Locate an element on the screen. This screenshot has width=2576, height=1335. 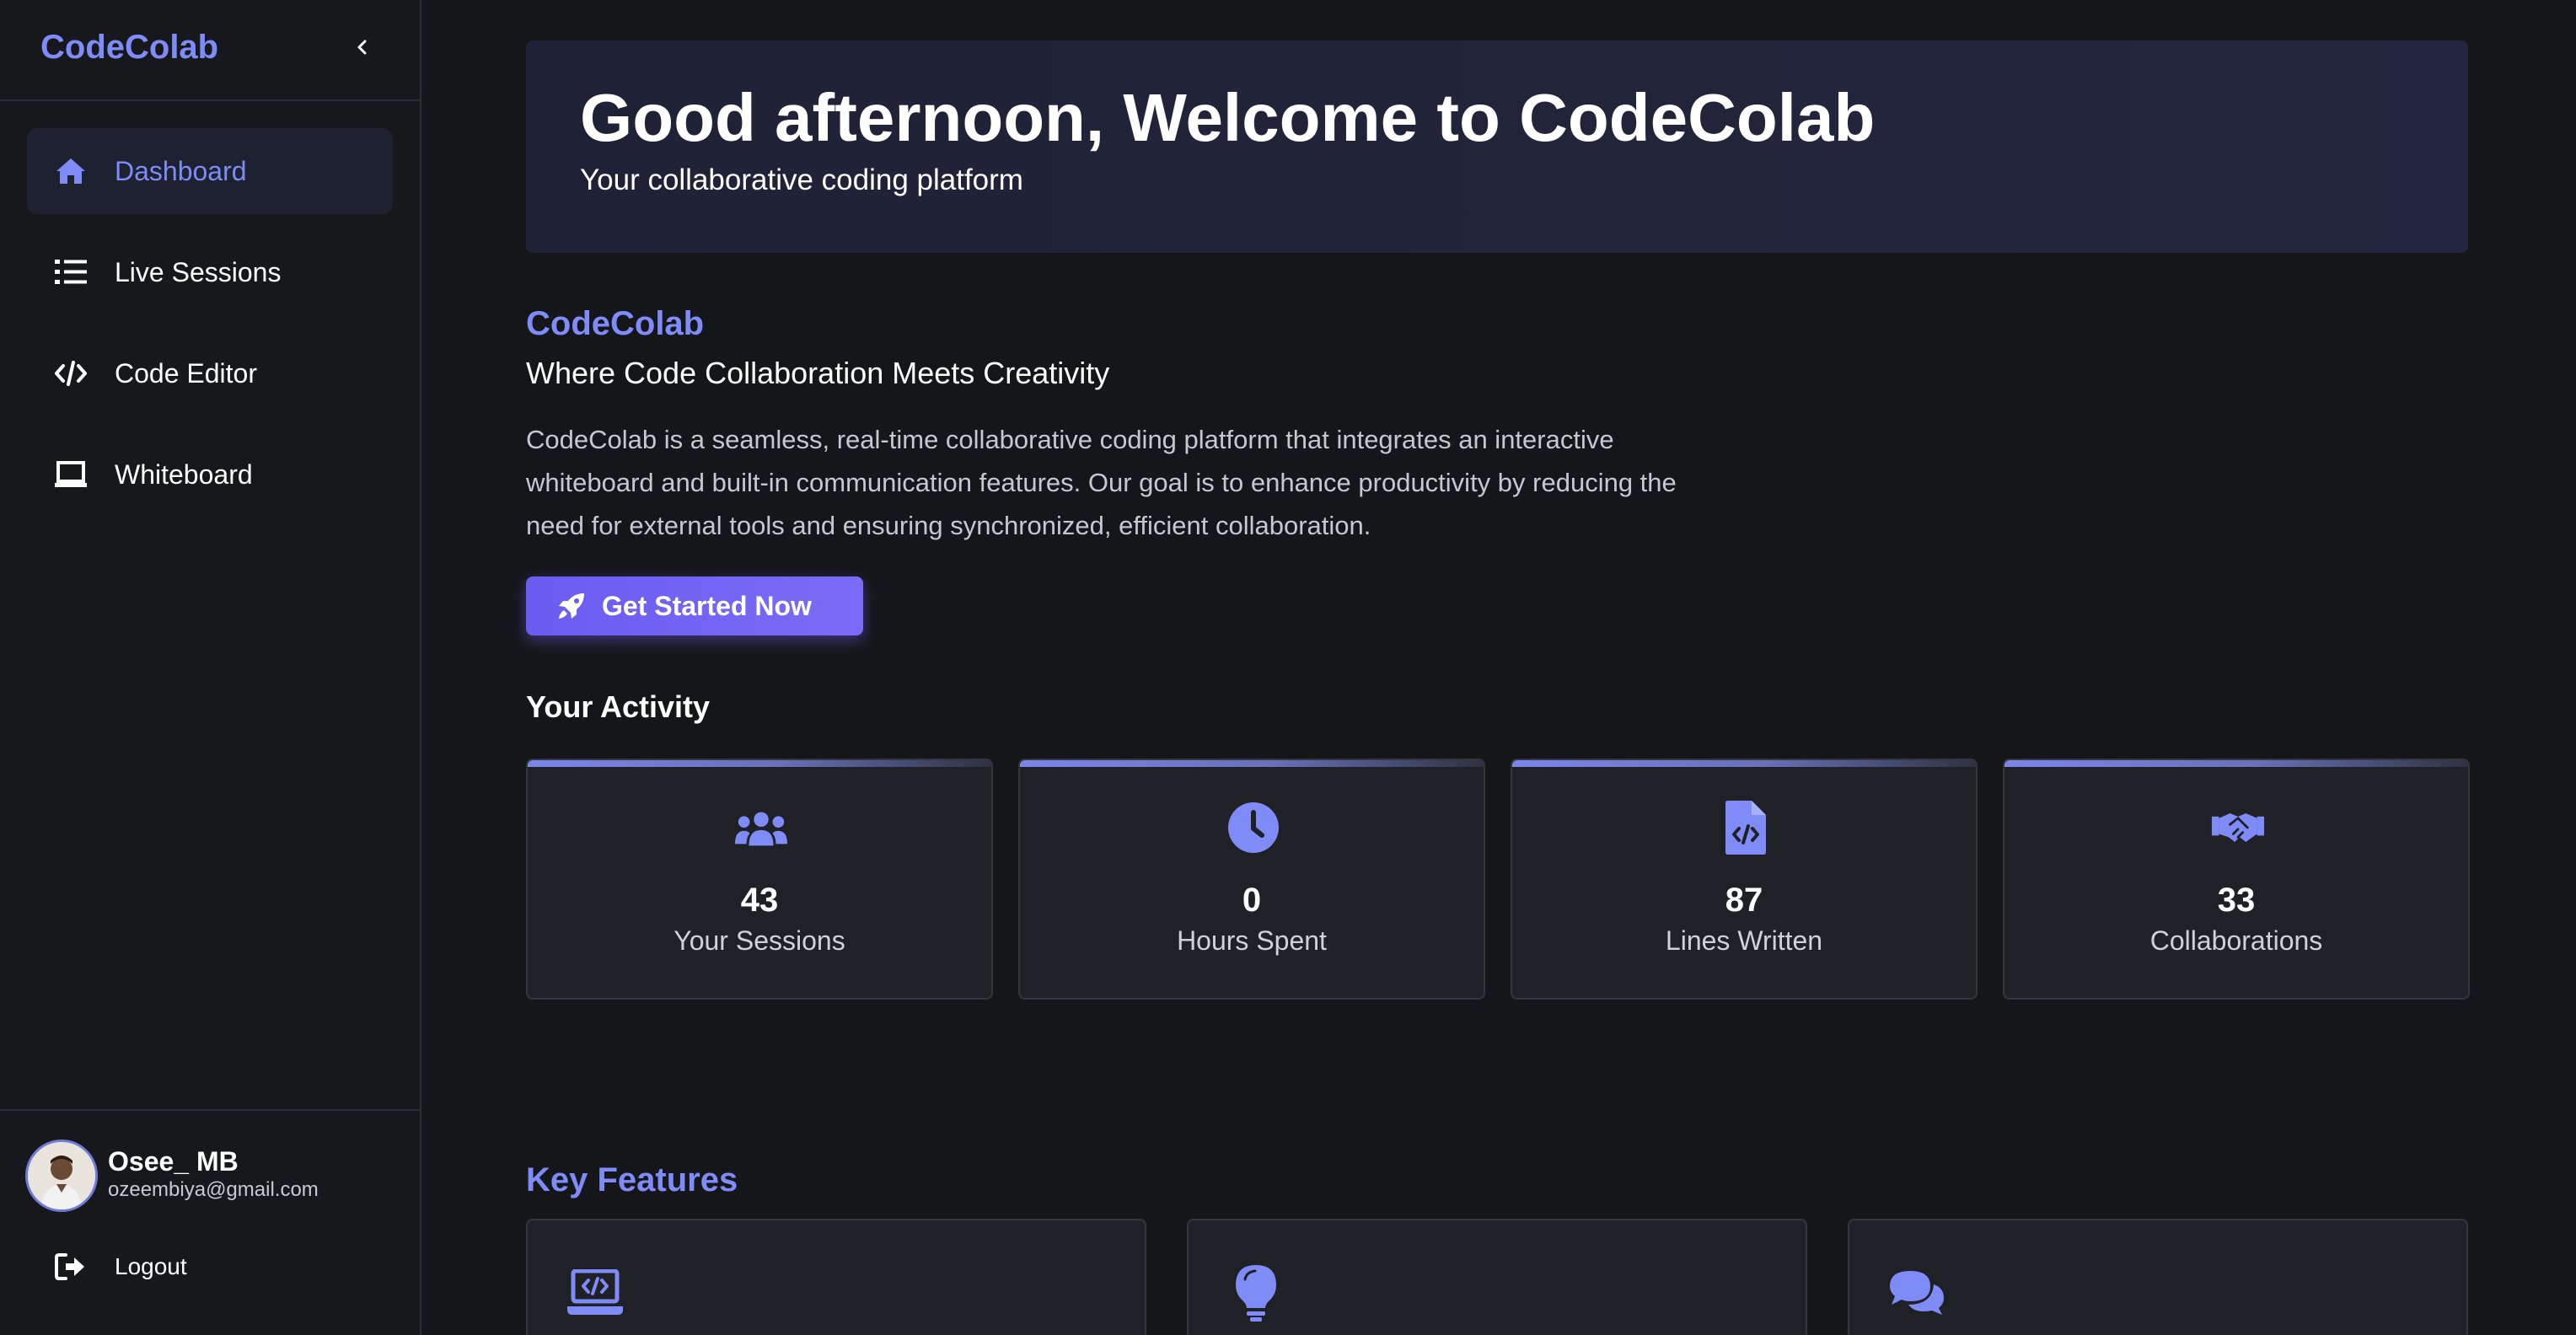
stat-card-sessions: 43 Your Sessions is located at coordinates (759, 879).